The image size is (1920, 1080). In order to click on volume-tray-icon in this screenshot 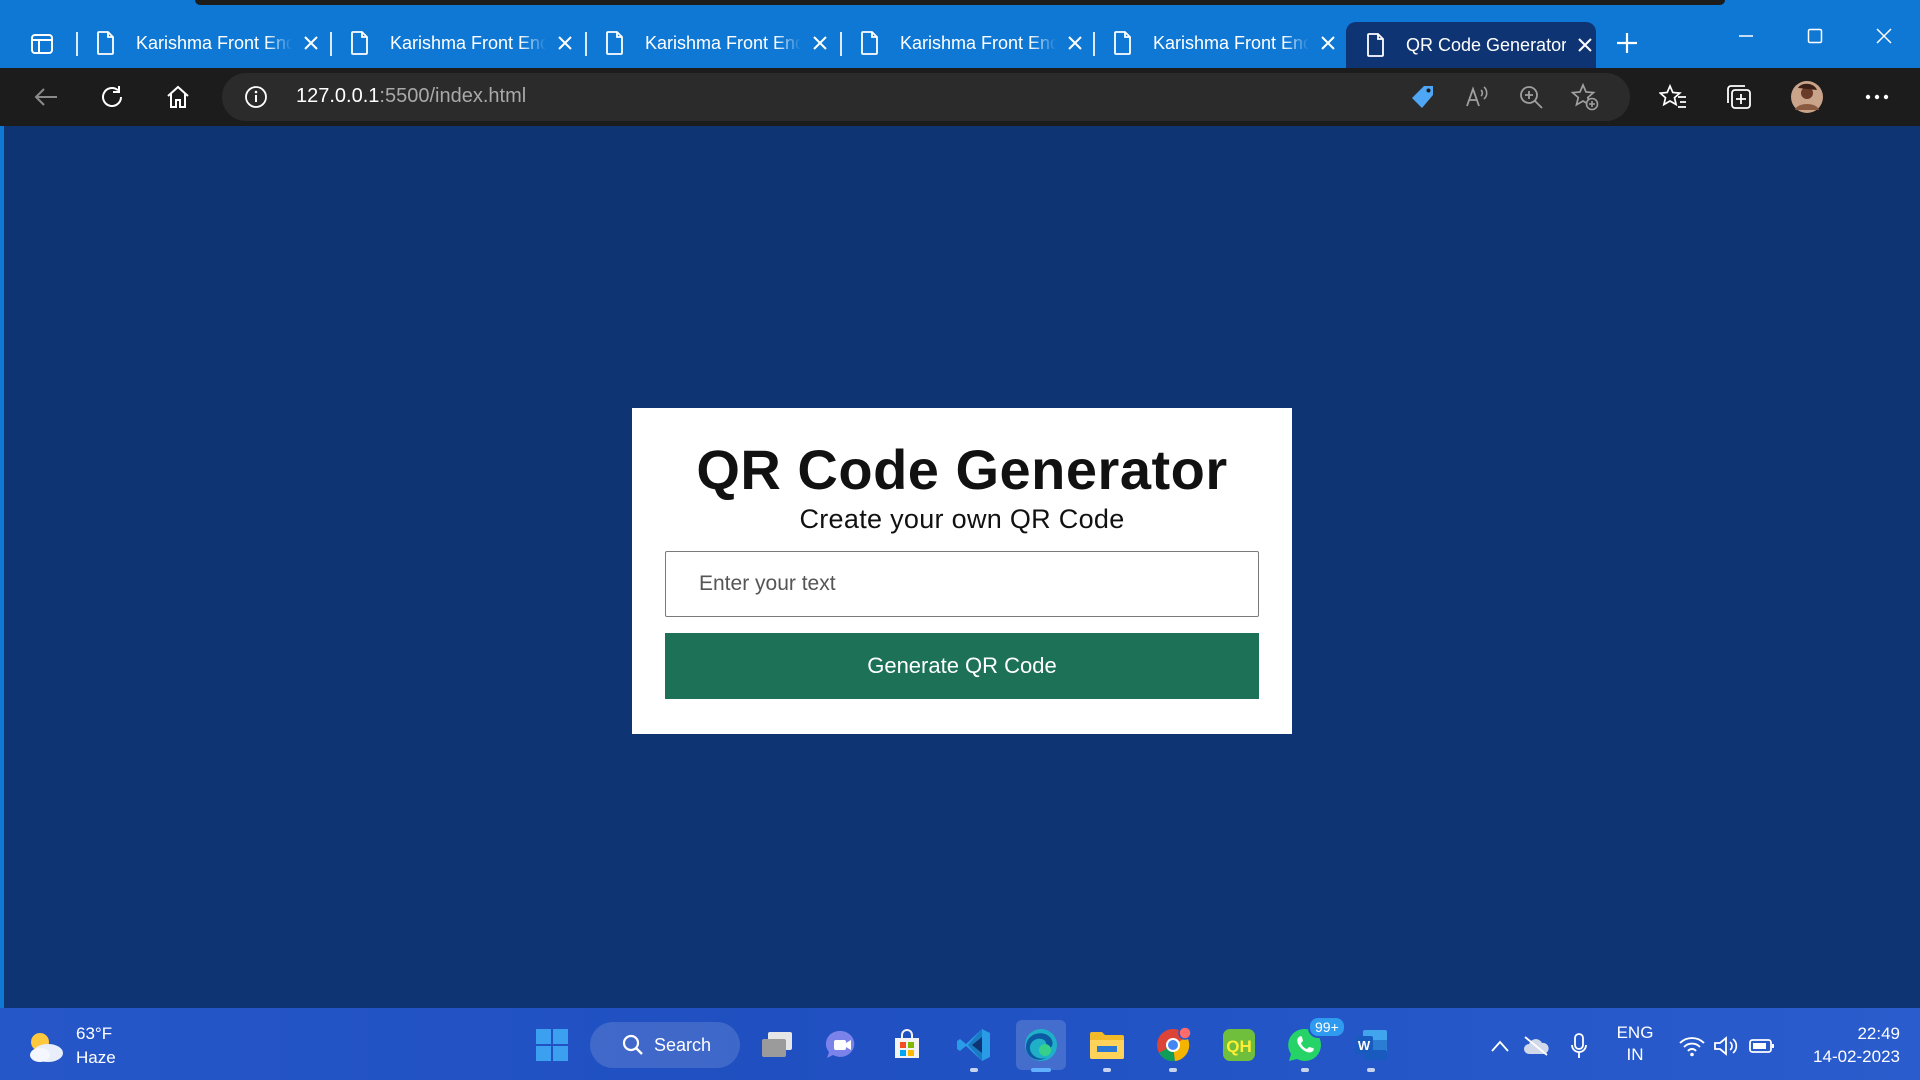, I will do `click(1726, 1046)`.